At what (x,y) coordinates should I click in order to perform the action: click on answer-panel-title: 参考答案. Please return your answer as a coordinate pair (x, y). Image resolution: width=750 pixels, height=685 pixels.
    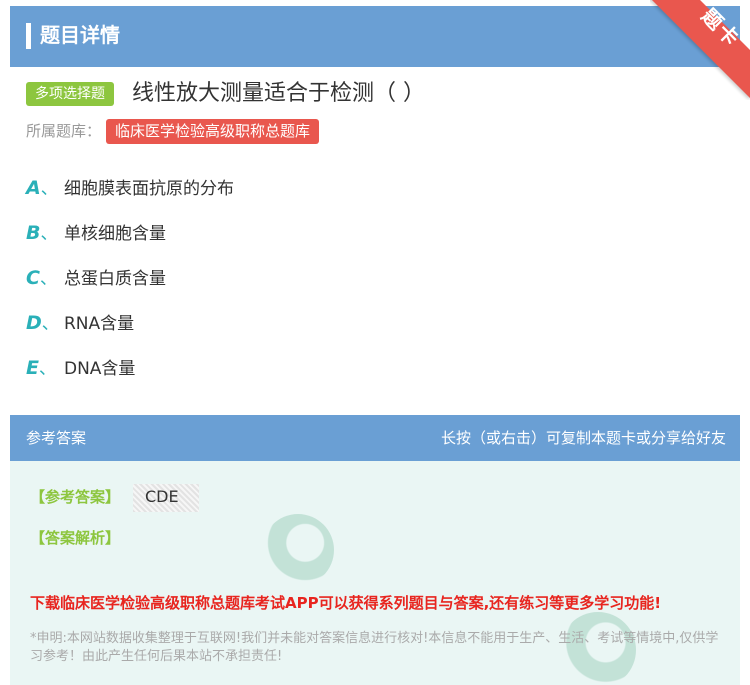
    Looking at the image, I should click on (56, 438).